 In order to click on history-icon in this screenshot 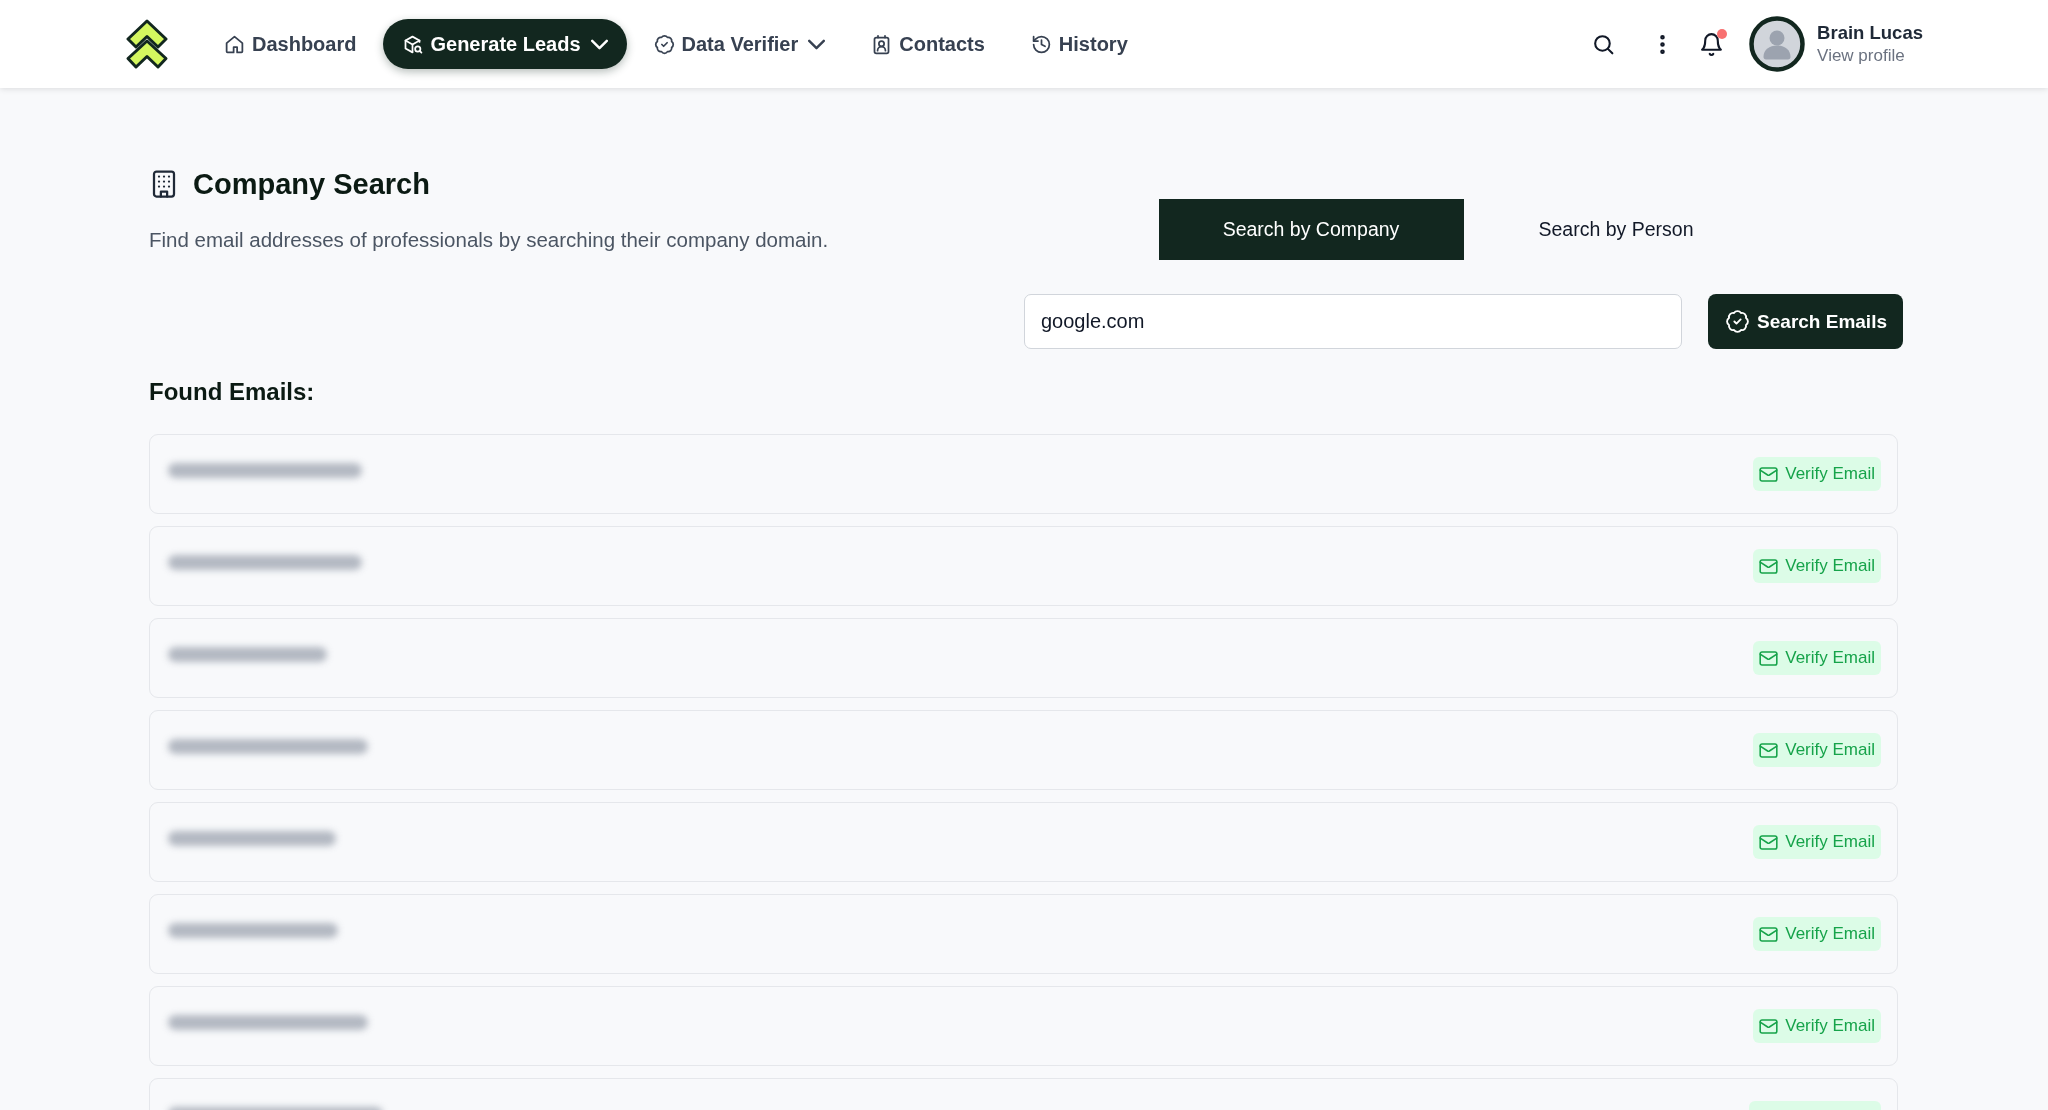, I will do `click(1041, 44)`.